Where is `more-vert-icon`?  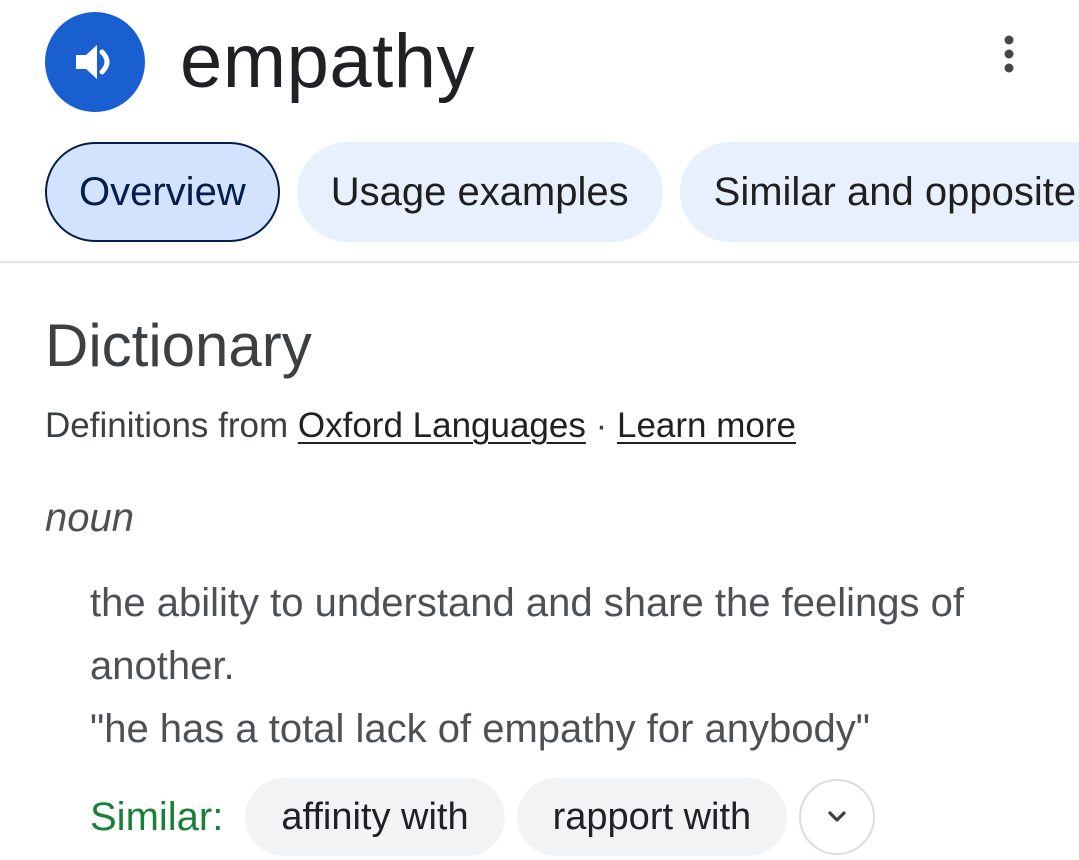 more-vert-icon is located at coordinates (1009, 54).